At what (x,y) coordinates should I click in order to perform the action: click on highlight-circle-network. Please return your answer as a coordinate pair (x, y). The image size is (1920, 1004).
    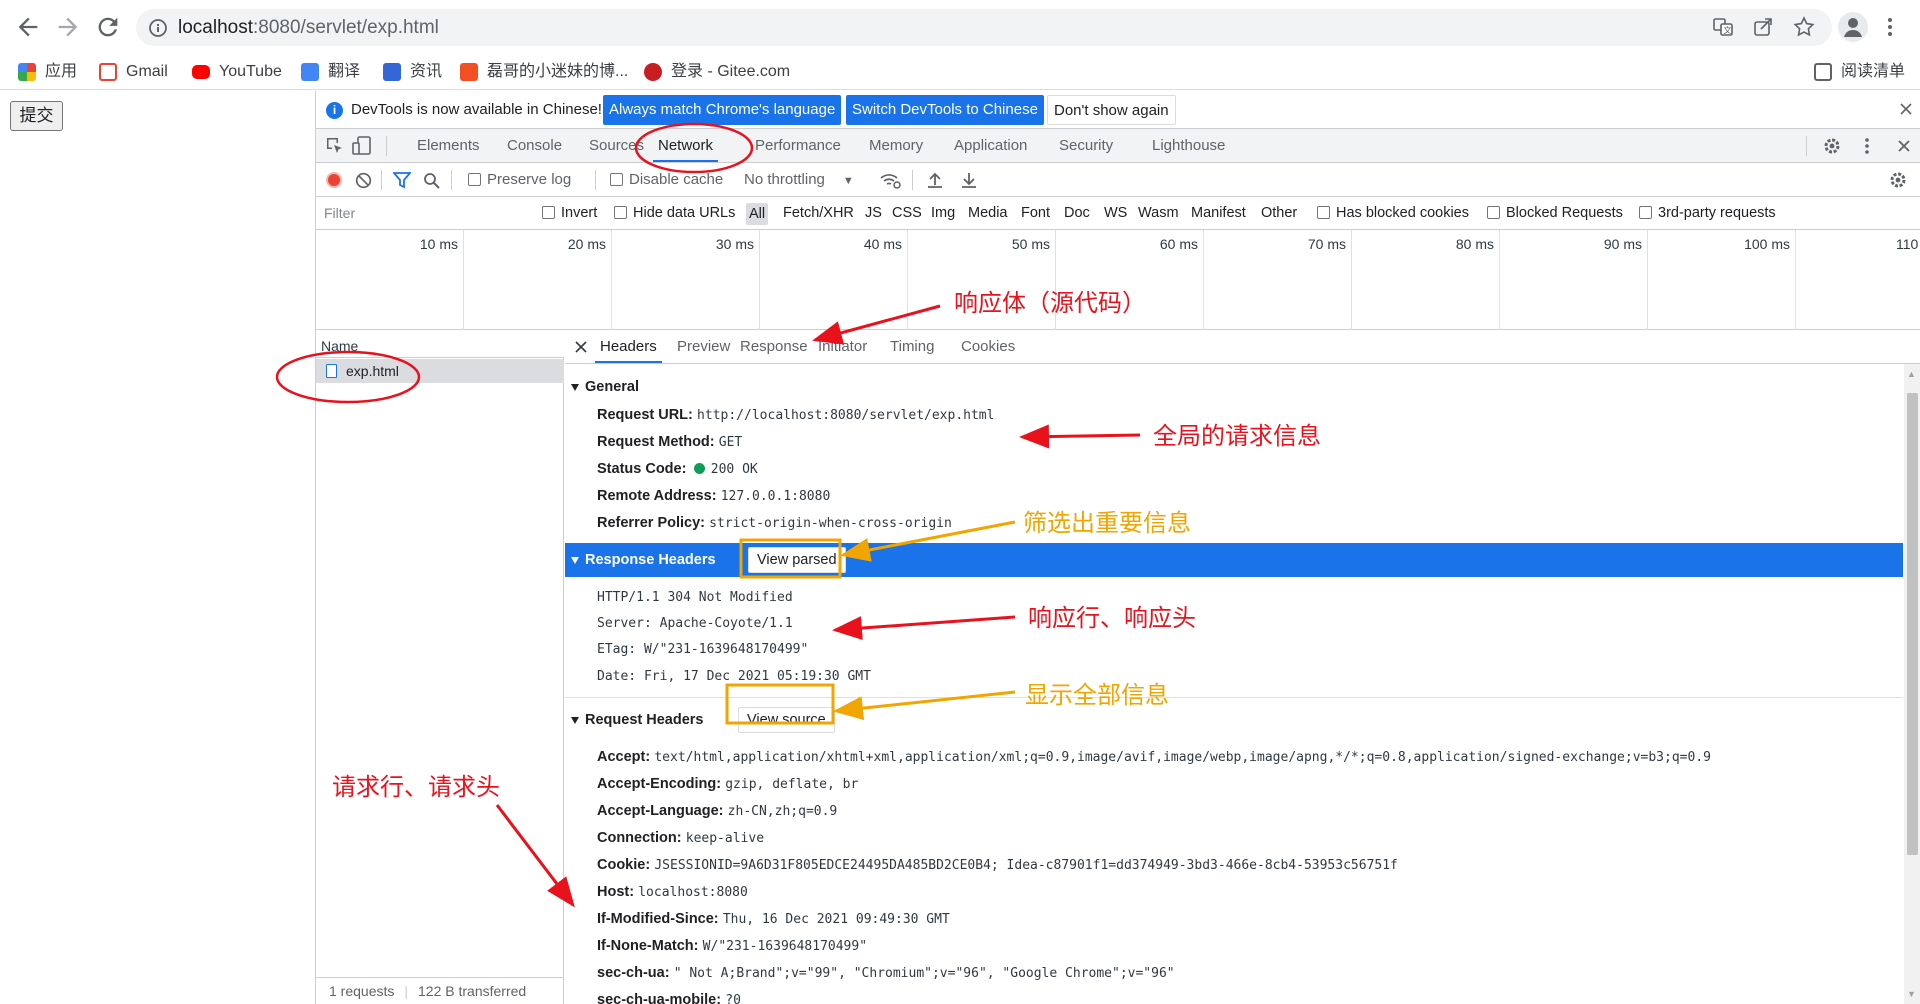
    Looking at the image, I should click on (694, 148).